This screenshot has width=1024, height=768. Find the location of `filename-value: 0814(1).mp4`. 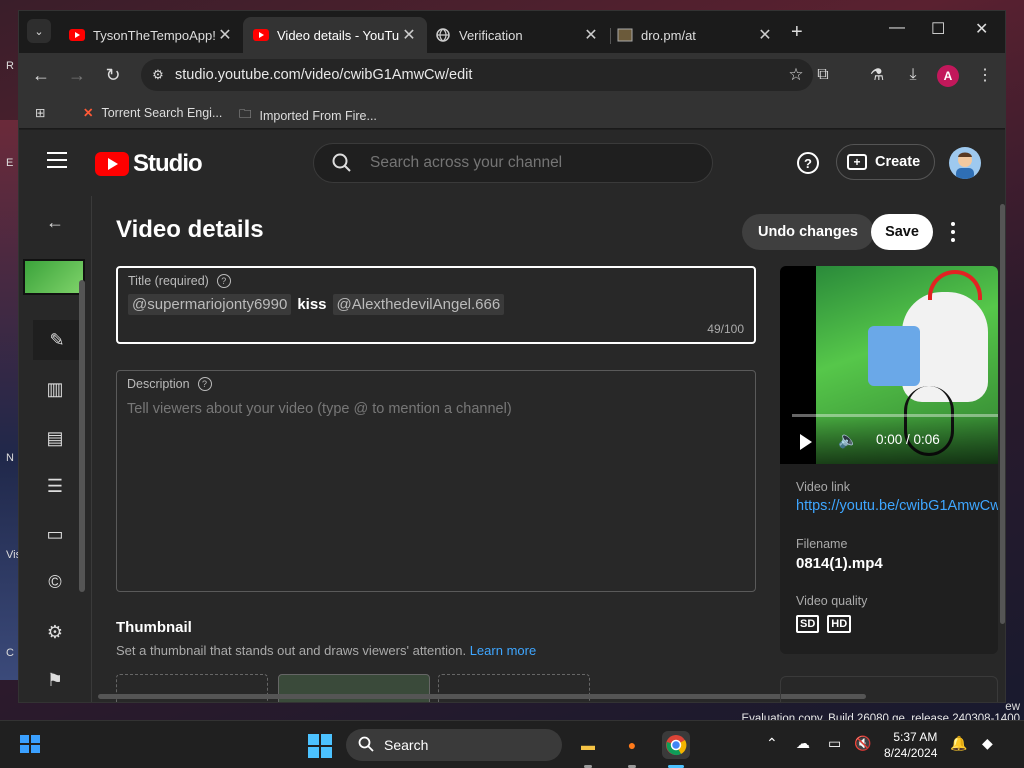

filename-value: 0814(1).mp4 is located at coordinates (839, 563).